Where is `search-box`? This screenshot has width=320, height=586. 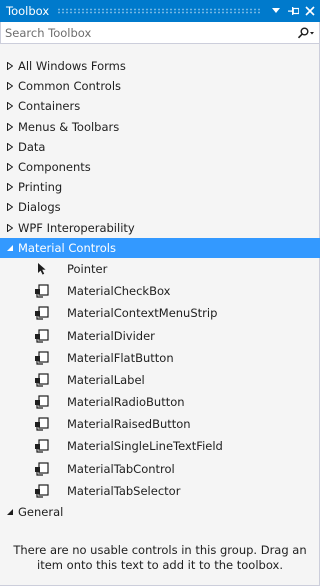 search-box is located at coordinates (160, 33).